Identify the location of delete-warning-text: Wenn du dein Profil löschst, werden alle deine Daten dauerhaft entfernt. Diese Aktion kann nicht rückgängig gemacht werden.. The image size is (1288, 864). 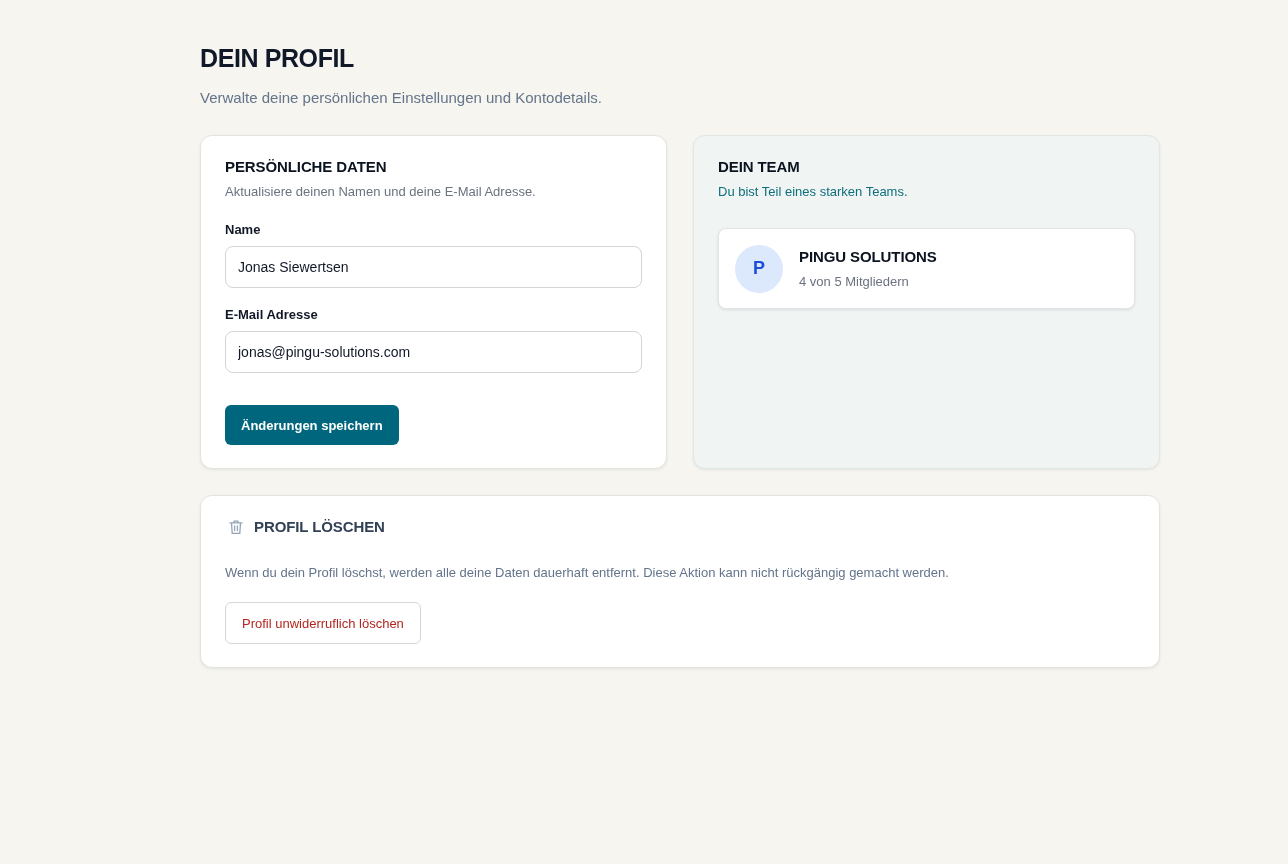
(587, 573).